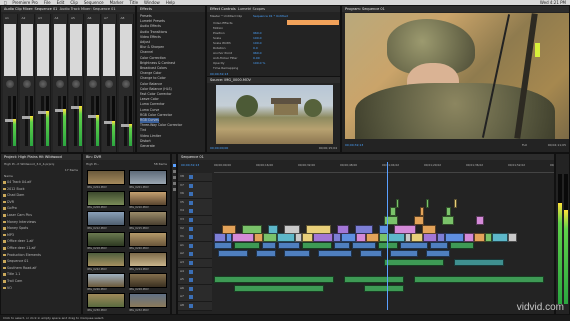 This screenshot has height=321, width=570. Describe the element at coordinates (161, 125) in the screenshot. I see `effects-list-item: Three-Way Color Corrector` at that location.